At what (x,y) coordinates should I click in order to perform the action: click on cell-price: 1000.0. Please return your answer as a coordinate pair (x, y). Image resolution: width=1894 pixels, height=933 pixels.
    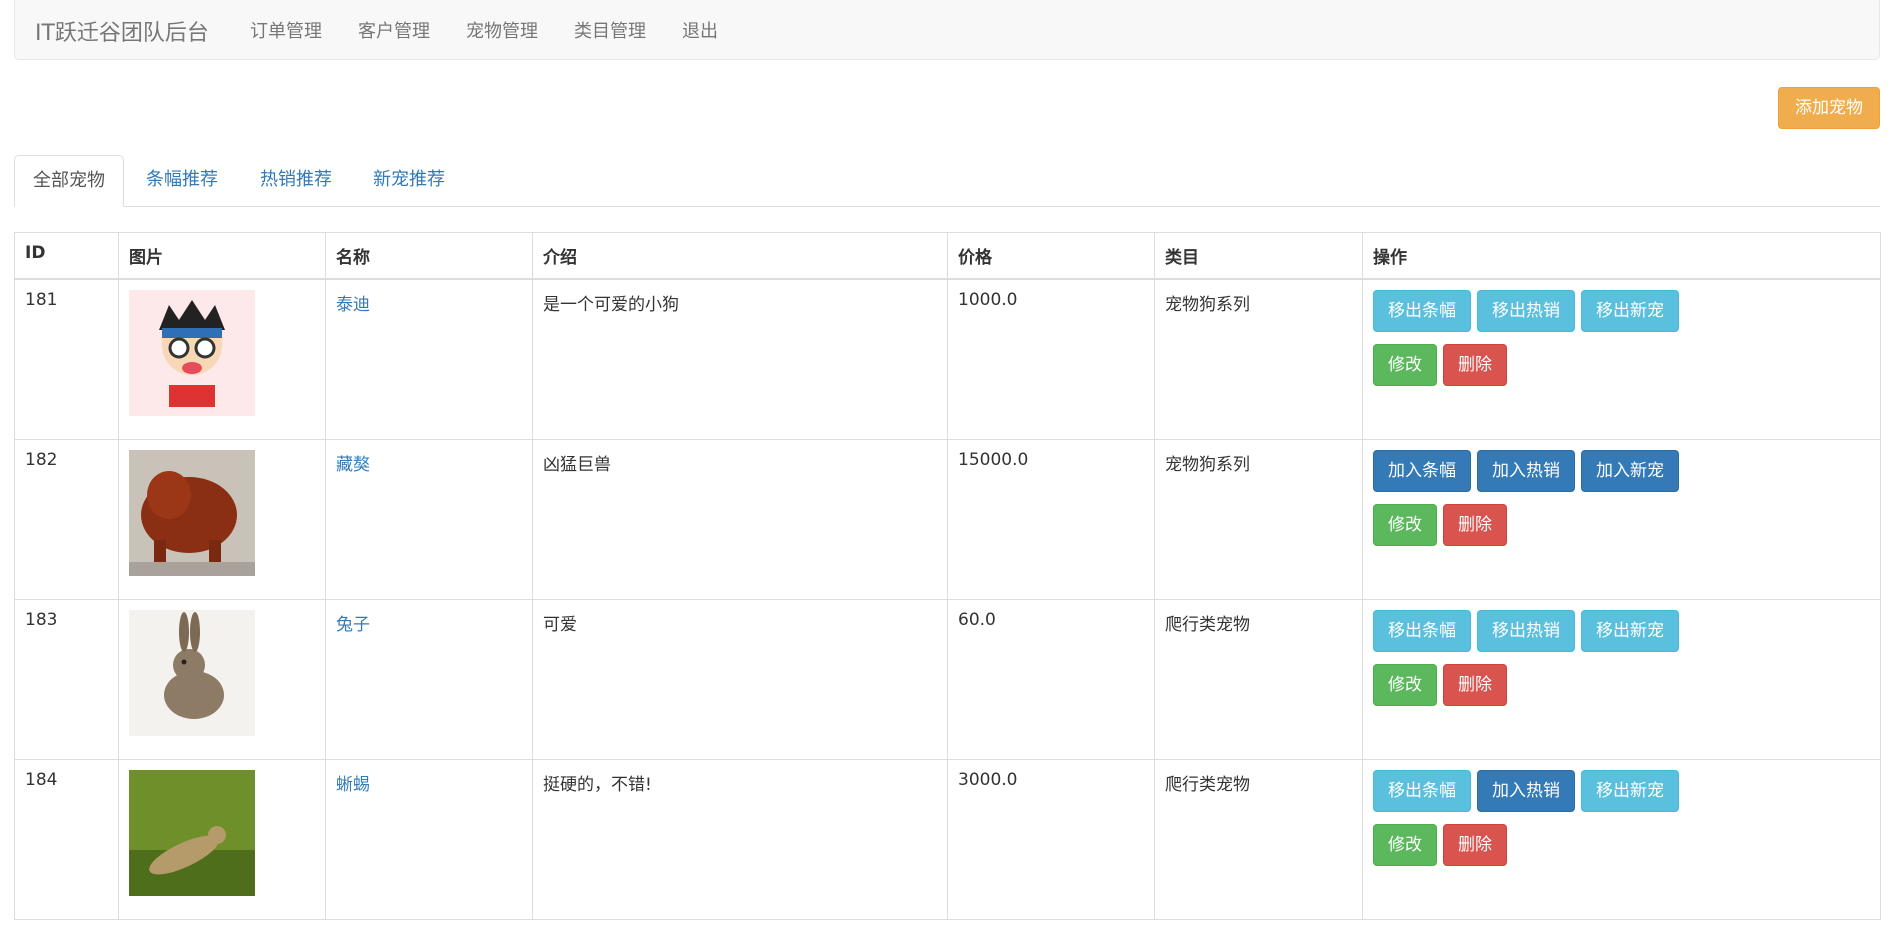
    Looking at the image, I should click on (1051, 359).